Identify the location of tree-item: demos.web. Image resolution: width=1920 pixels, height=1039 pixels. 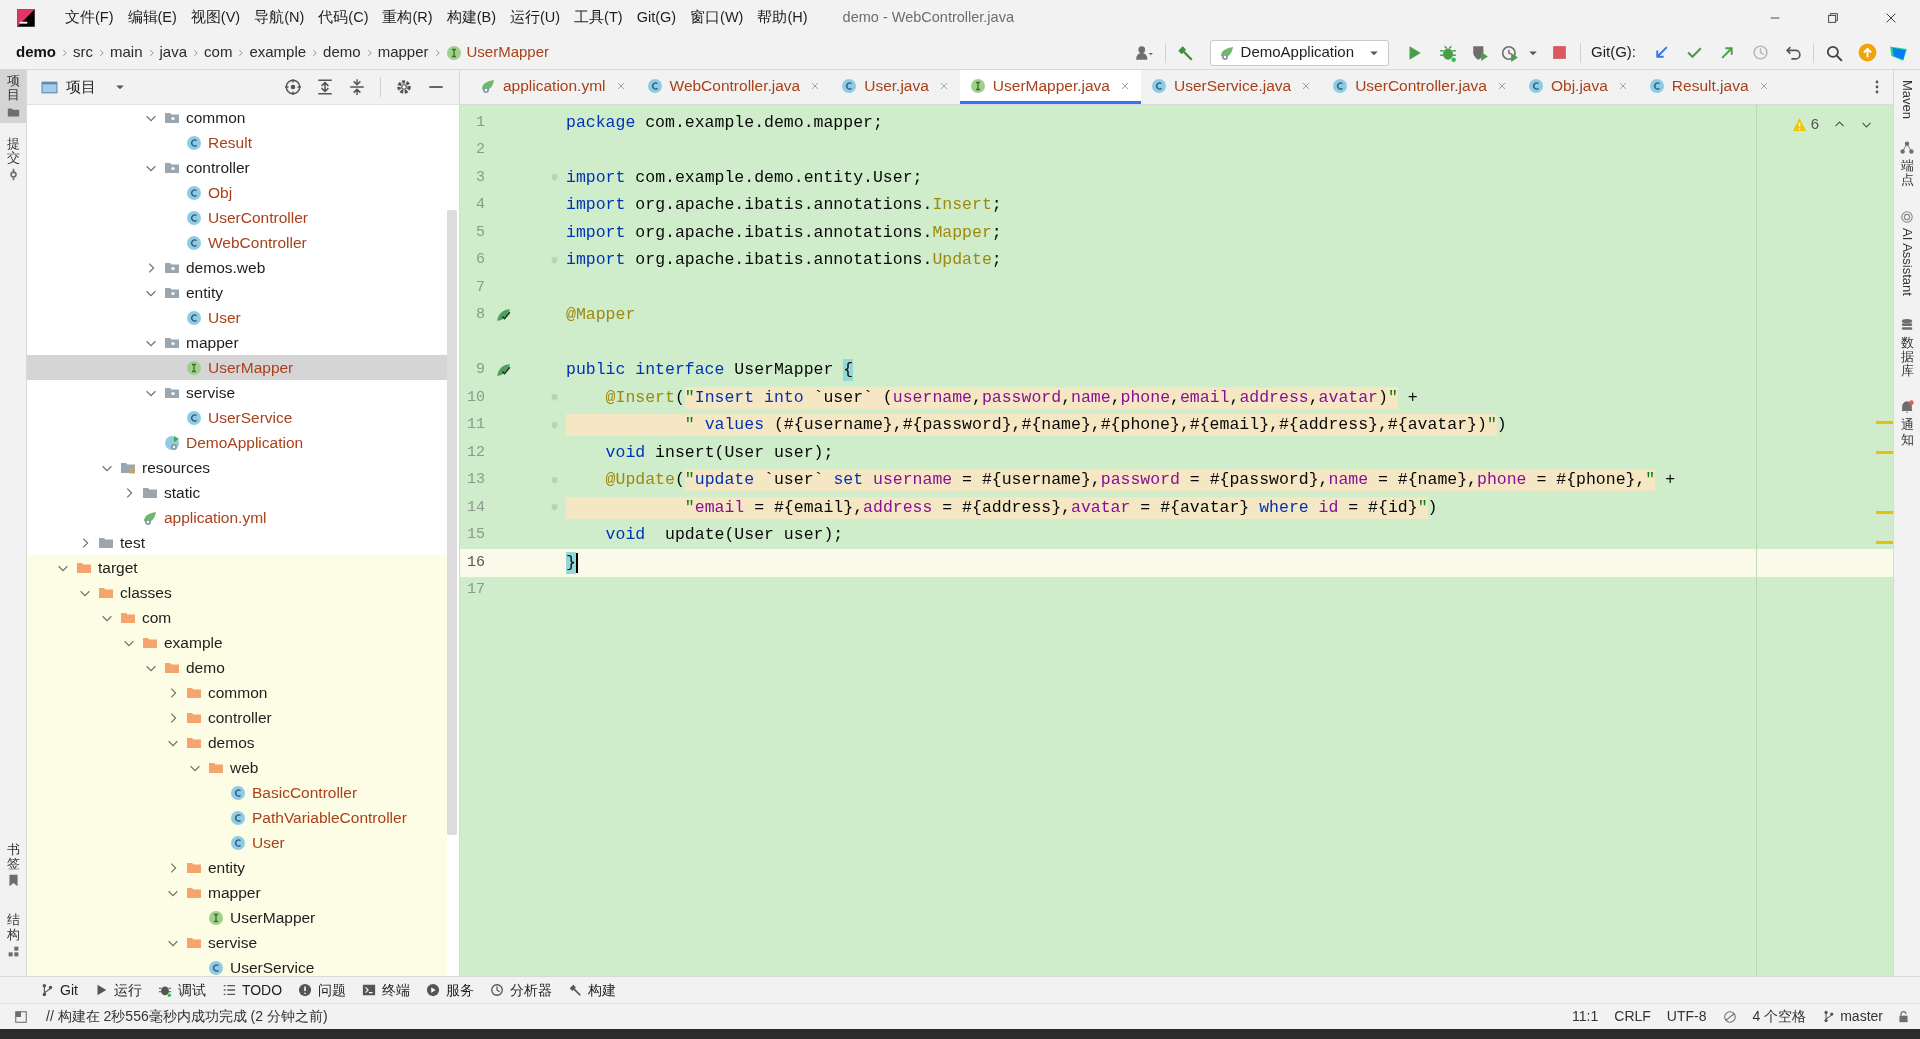
(237, 267).